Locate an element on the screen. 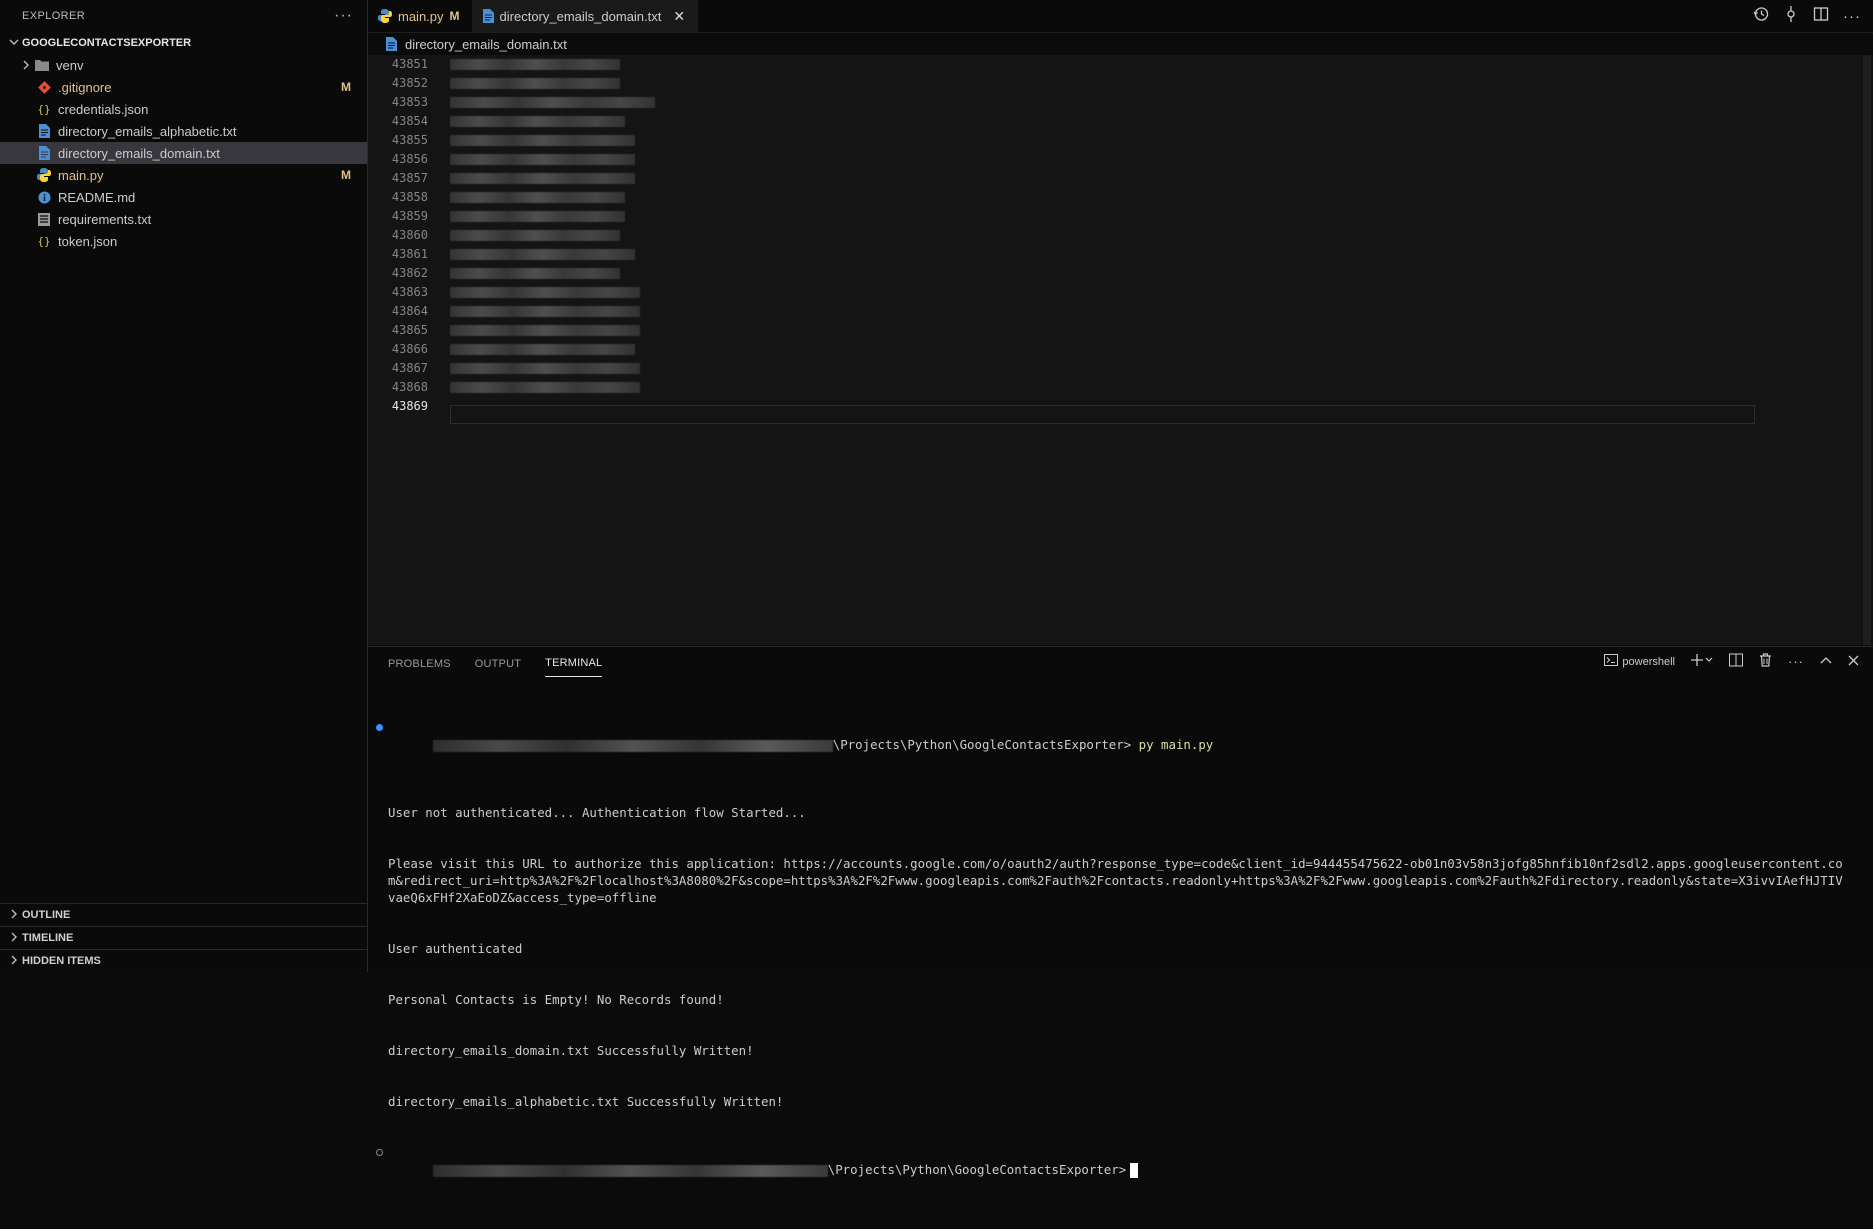 The height and width of the screenshot is (1229, 1873). terminal-shell-selector: powershell is located at coordinates (1639, 661).